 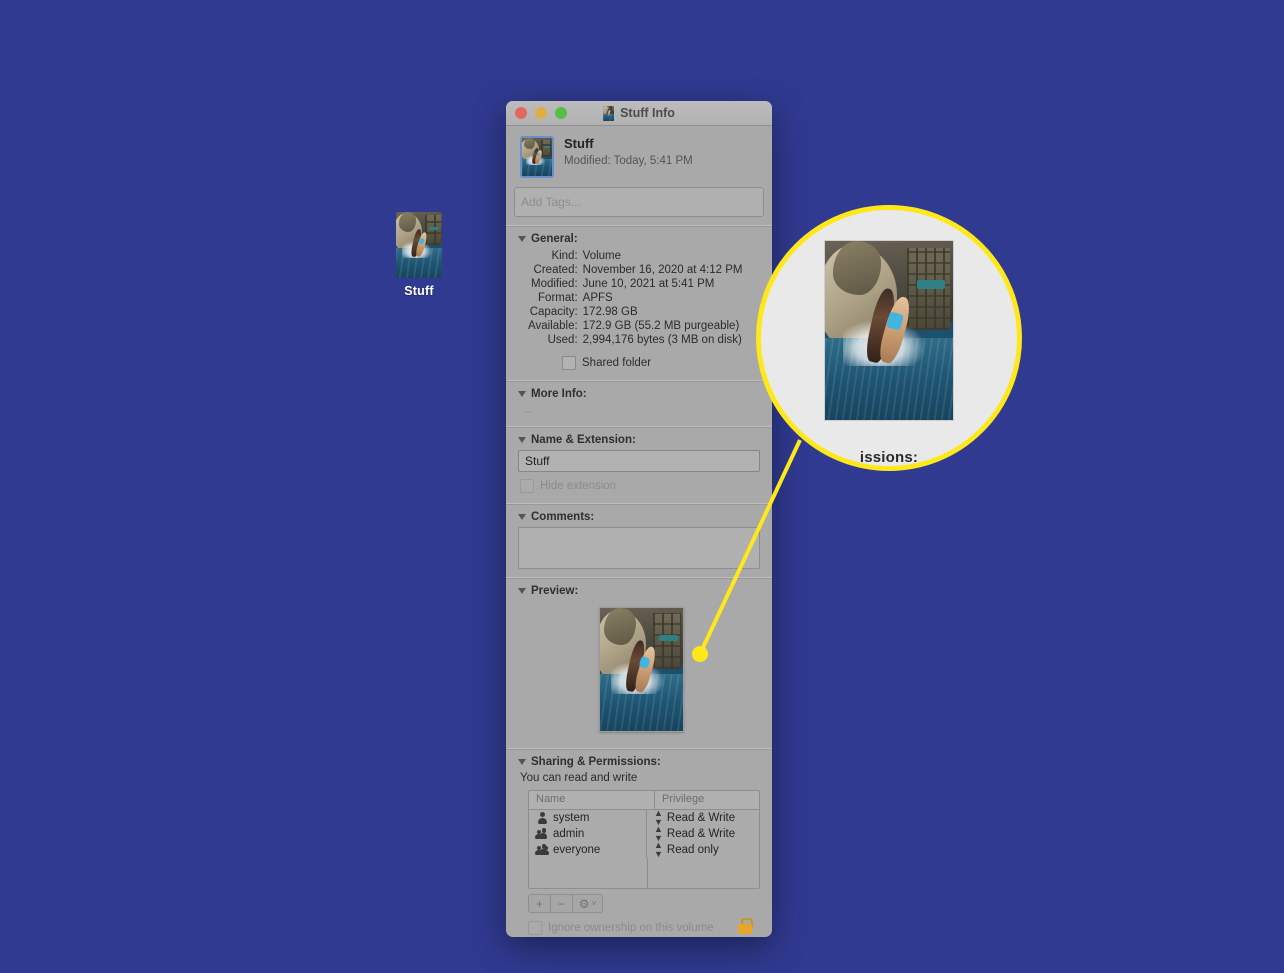 What do you see at coordinates (700, 654) in the screenshot?
I see `callout-anchor-dot` at bounding box center [700, 654].